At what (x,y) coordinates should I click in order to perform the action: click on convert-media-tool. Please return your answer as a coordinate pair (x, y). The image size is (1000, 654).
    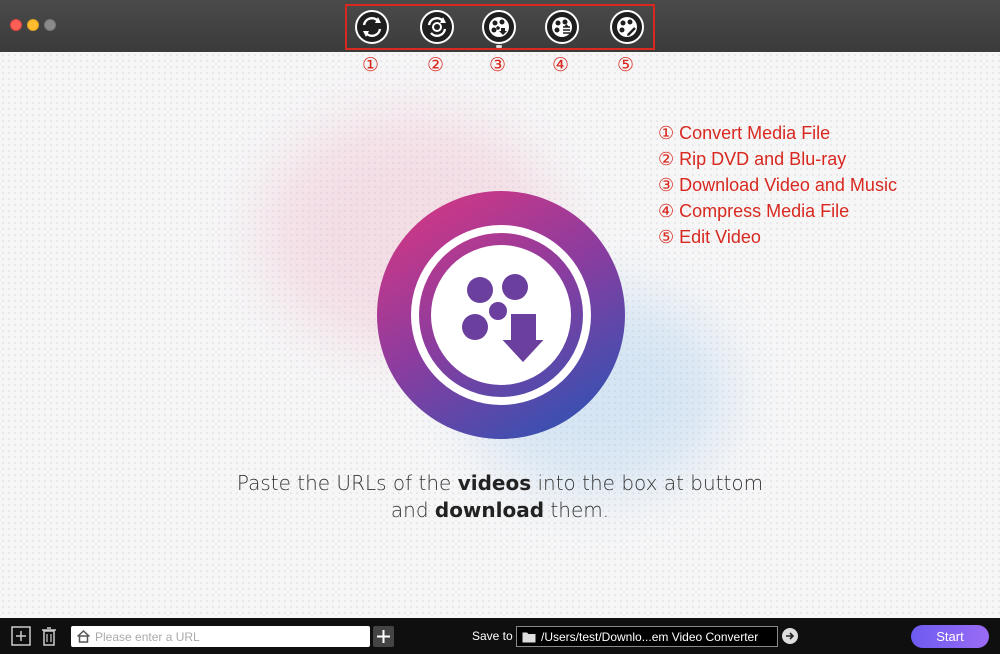
    Looking at the image, I should click on (372, 27).